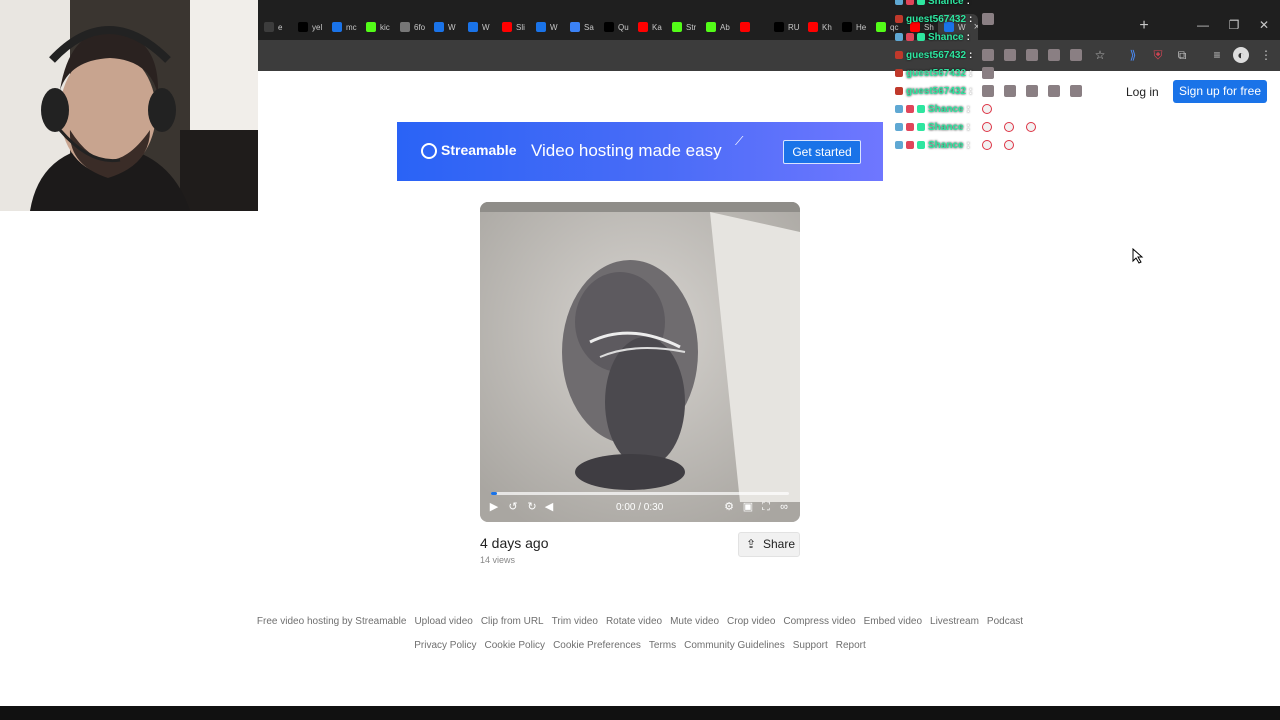  What do you see at coordinates (609, 27) in the screenshot?
I see `tiktok-icon` at bounding box center [609, 27].